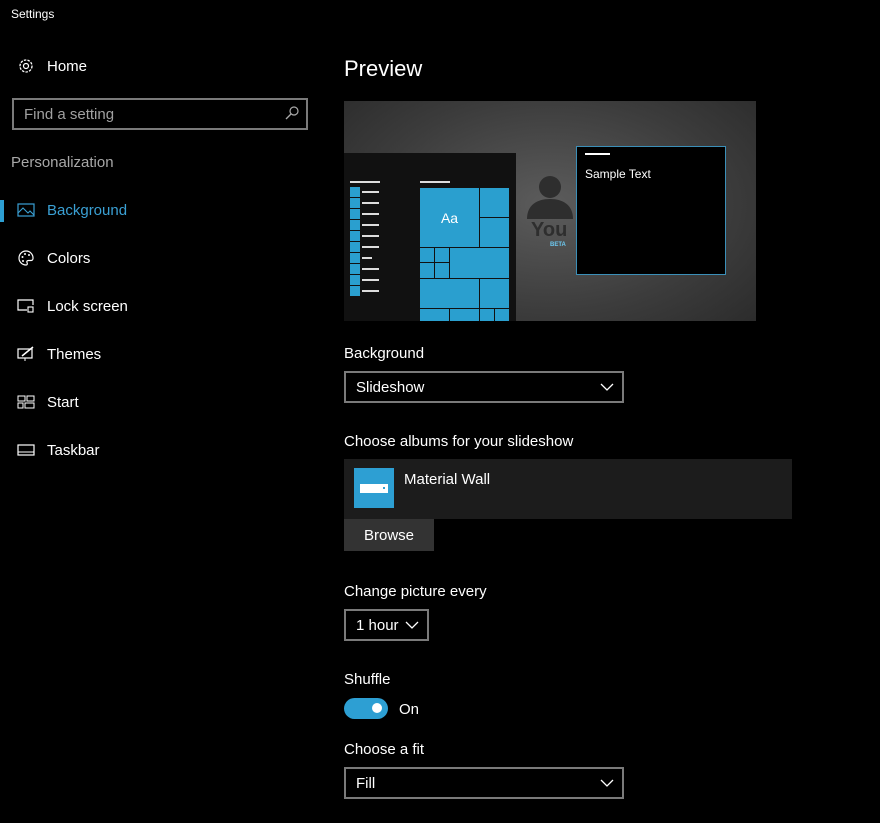  Describe the element at coordinates (383, 68) in the screenshot. I see `page-title: Preview` at that location.